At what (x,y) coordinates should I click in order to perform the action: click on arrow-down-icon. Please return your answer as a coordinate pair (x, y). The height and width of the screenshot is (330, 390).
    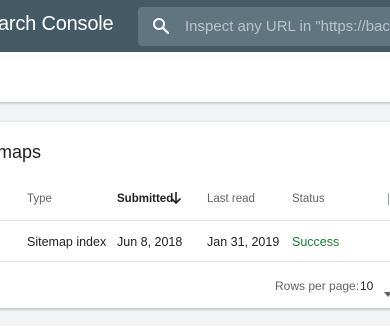
    Looking at the image, I should click on (176, 198).